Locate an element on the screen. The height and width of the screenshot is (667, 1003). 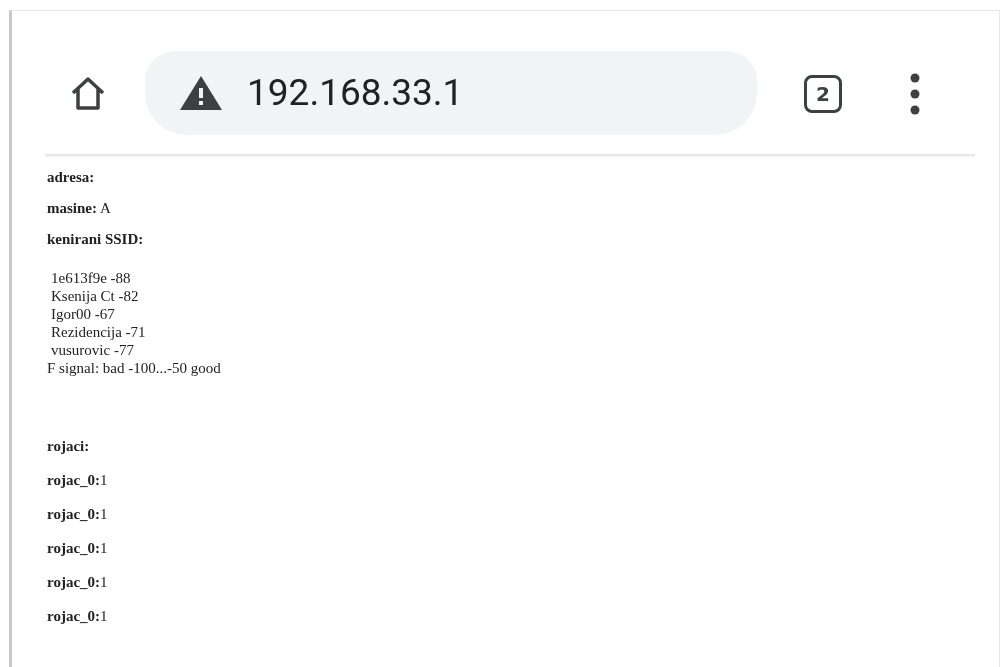
menu-icon is located at coordinates (915, 93).